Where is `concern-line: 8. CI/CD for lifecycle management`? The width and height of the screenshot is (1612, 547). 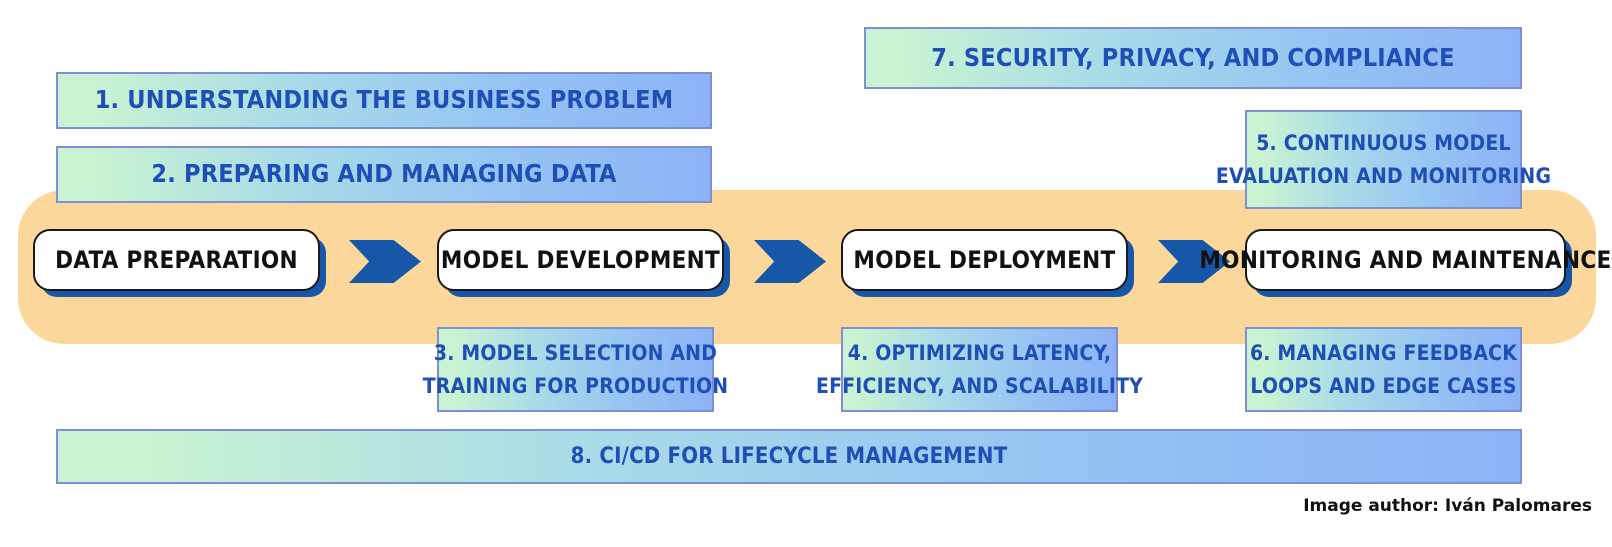
concern-line: 8. CI/CD for lifecycle management is located at coordinates (789, 456).